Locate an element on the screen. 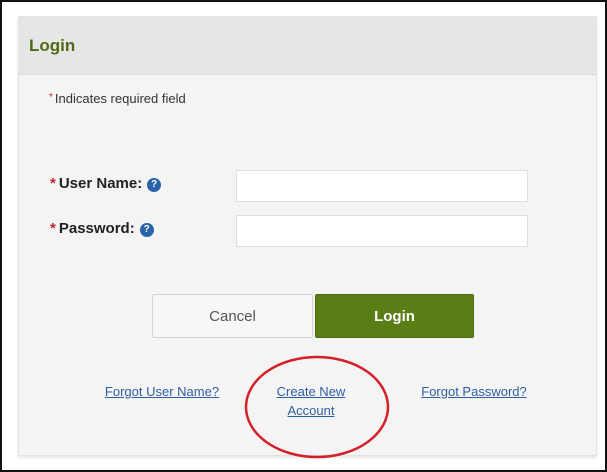 Image resolution: width=607 pixels, height=472 pixels. required-field-note-text: Indicates required field is located at coordinates (120, 98).